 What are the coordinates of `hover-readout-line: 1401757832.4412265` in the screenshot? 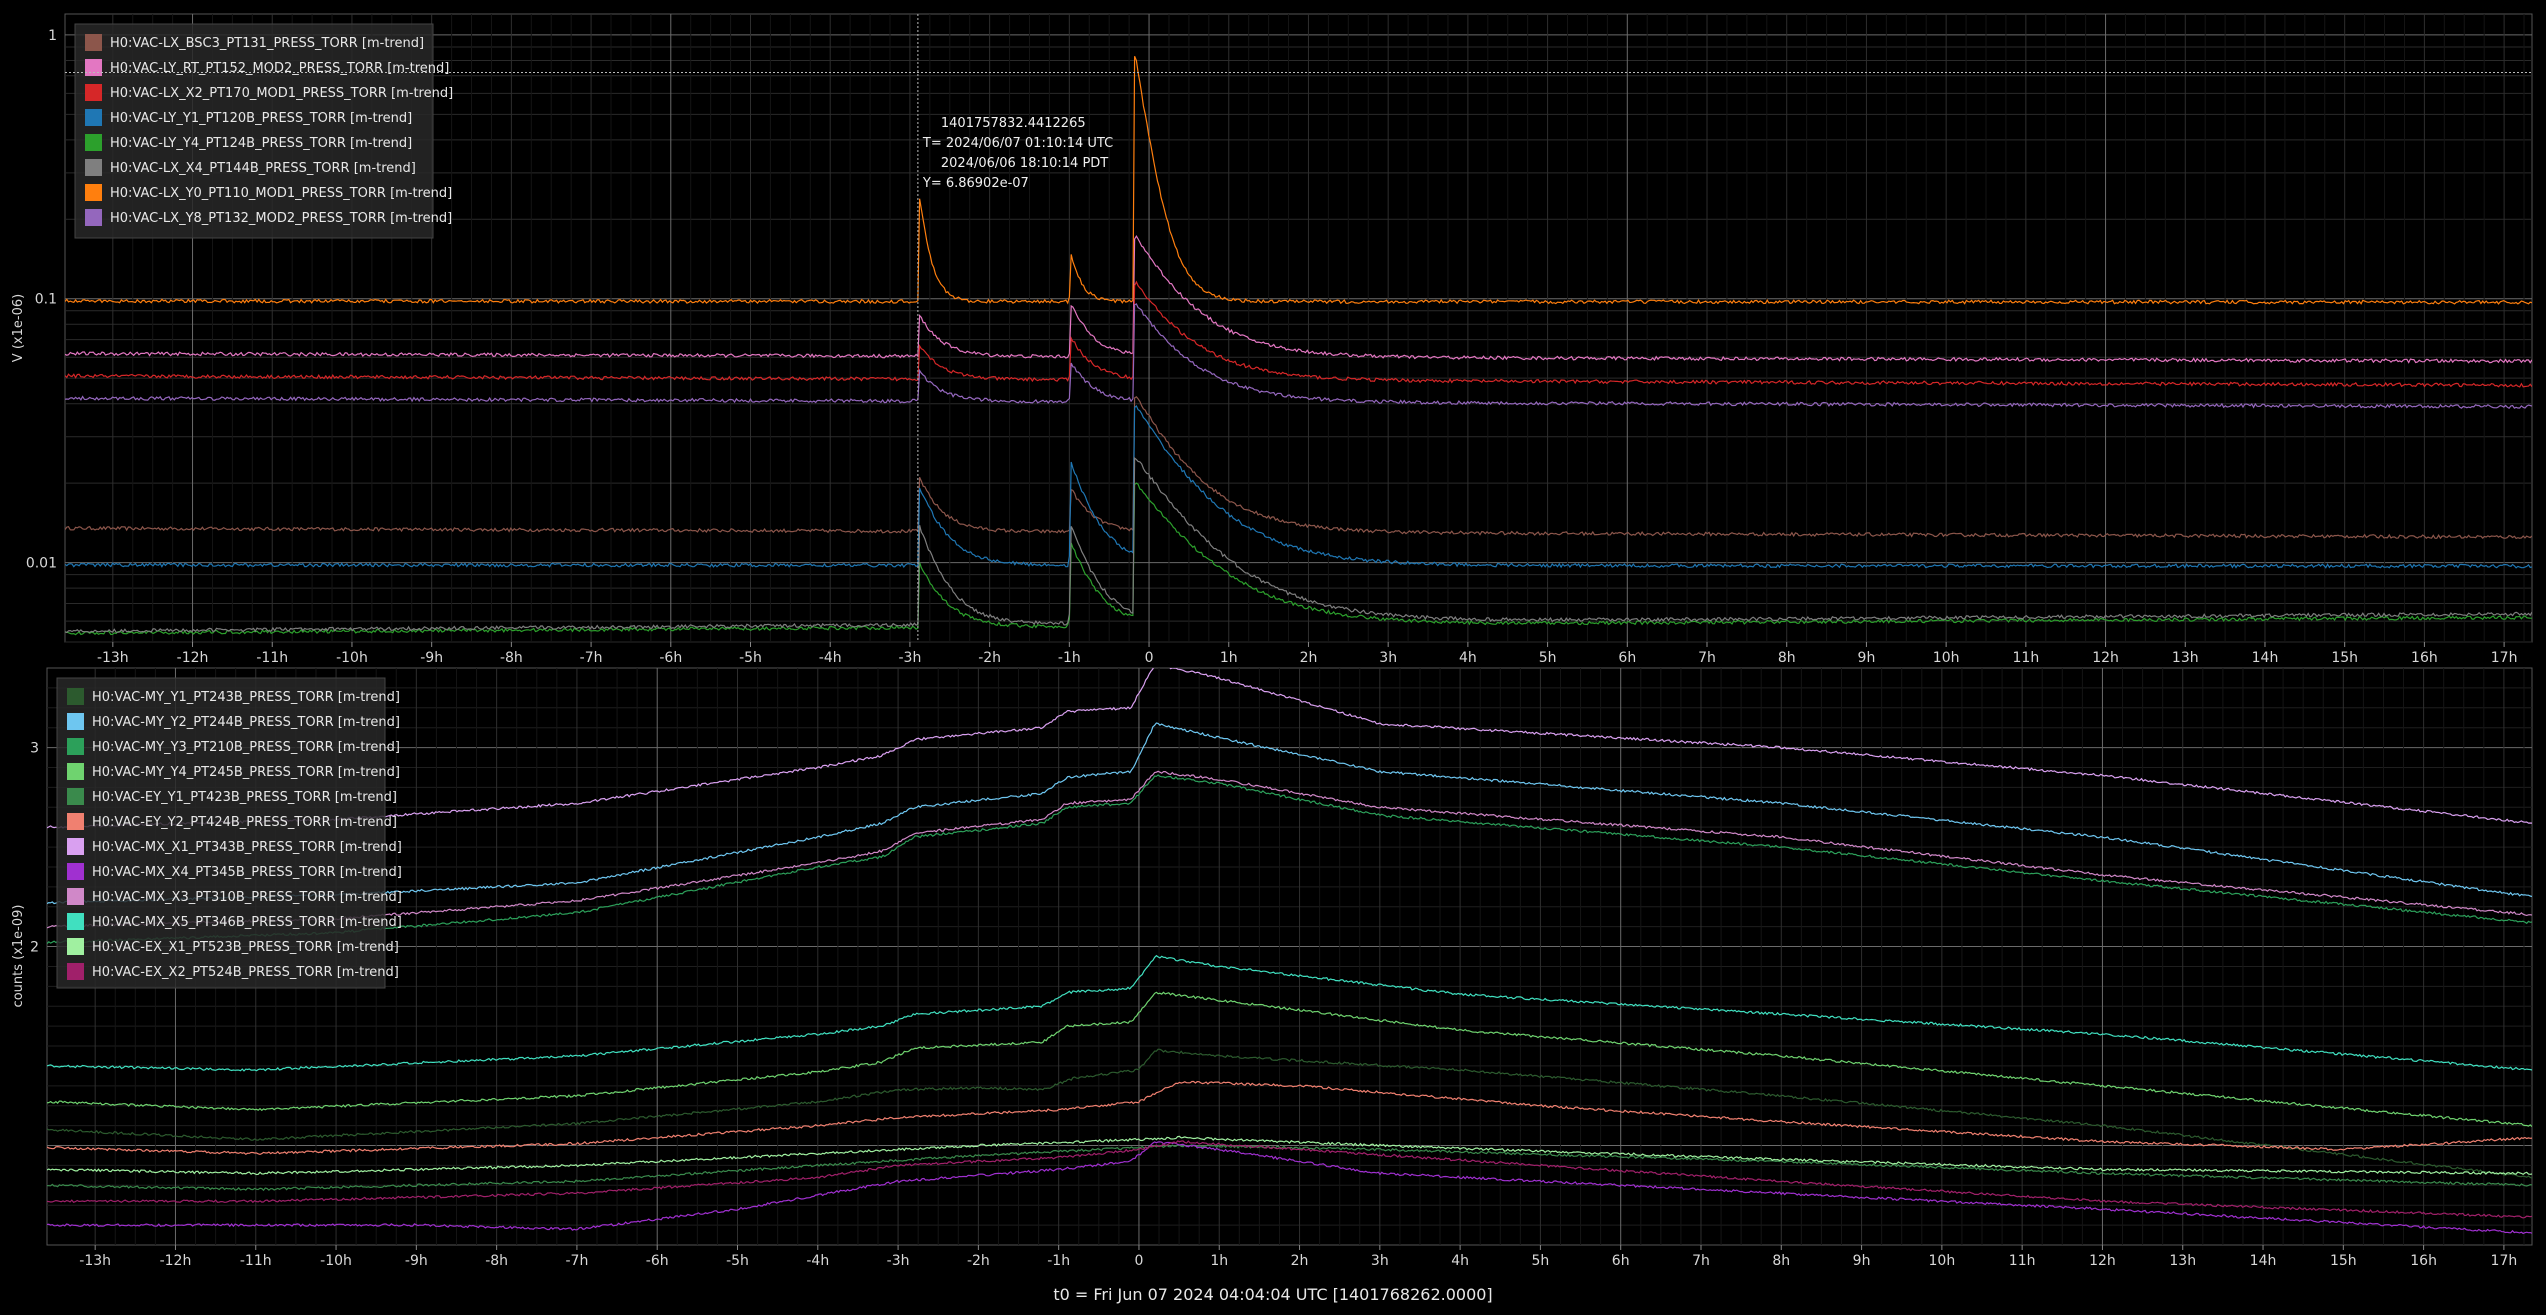 It's located at (1013, 123).